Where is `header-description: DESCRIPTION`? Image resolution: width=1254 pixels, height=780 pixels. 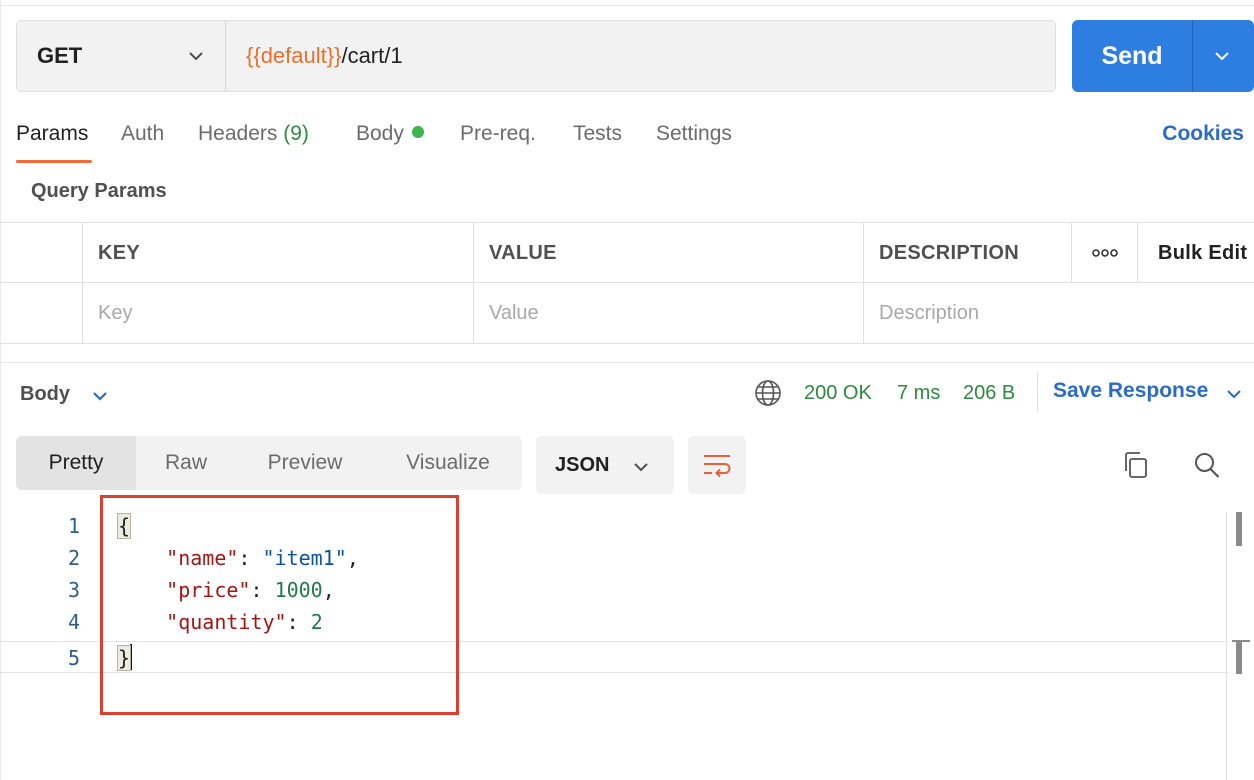
header-description: DESCRIPTION is located at coordinates (967, 253).